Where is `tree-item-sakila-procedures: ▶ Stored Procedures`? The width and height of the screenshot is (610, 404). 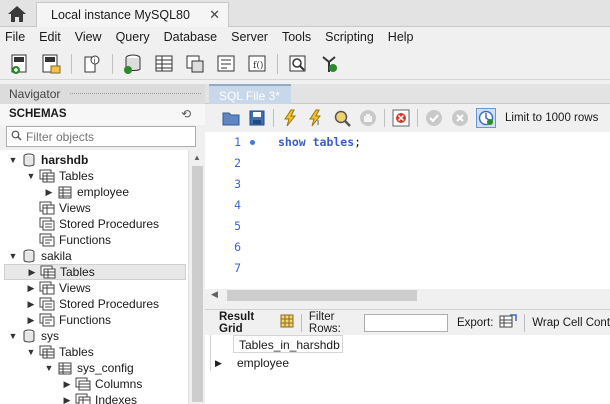
tree-item-sakila-procedures: ▶ Stored Procedures is located at coordinates (93, 304).